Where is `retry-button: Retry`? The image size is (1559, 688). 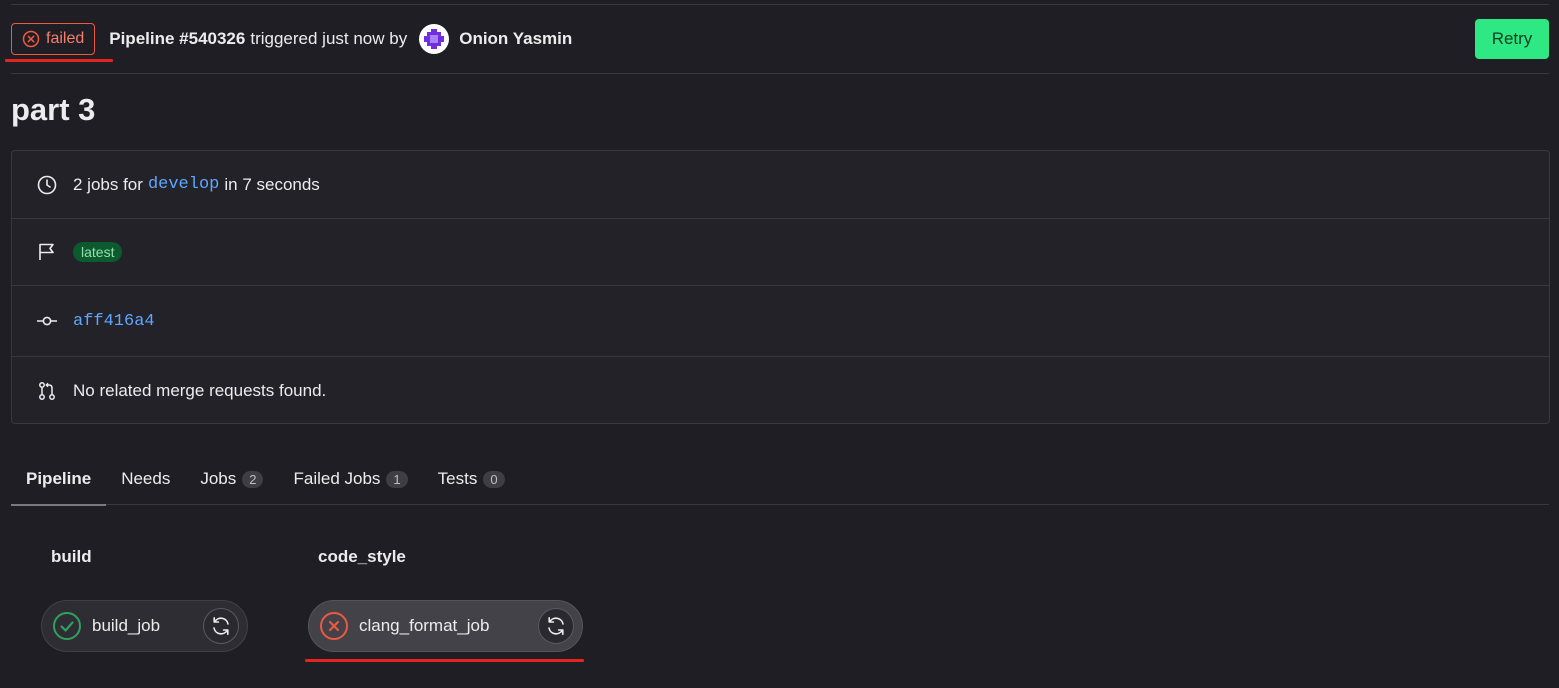 retry-button: Retry is located at coordinates (1512, 39).